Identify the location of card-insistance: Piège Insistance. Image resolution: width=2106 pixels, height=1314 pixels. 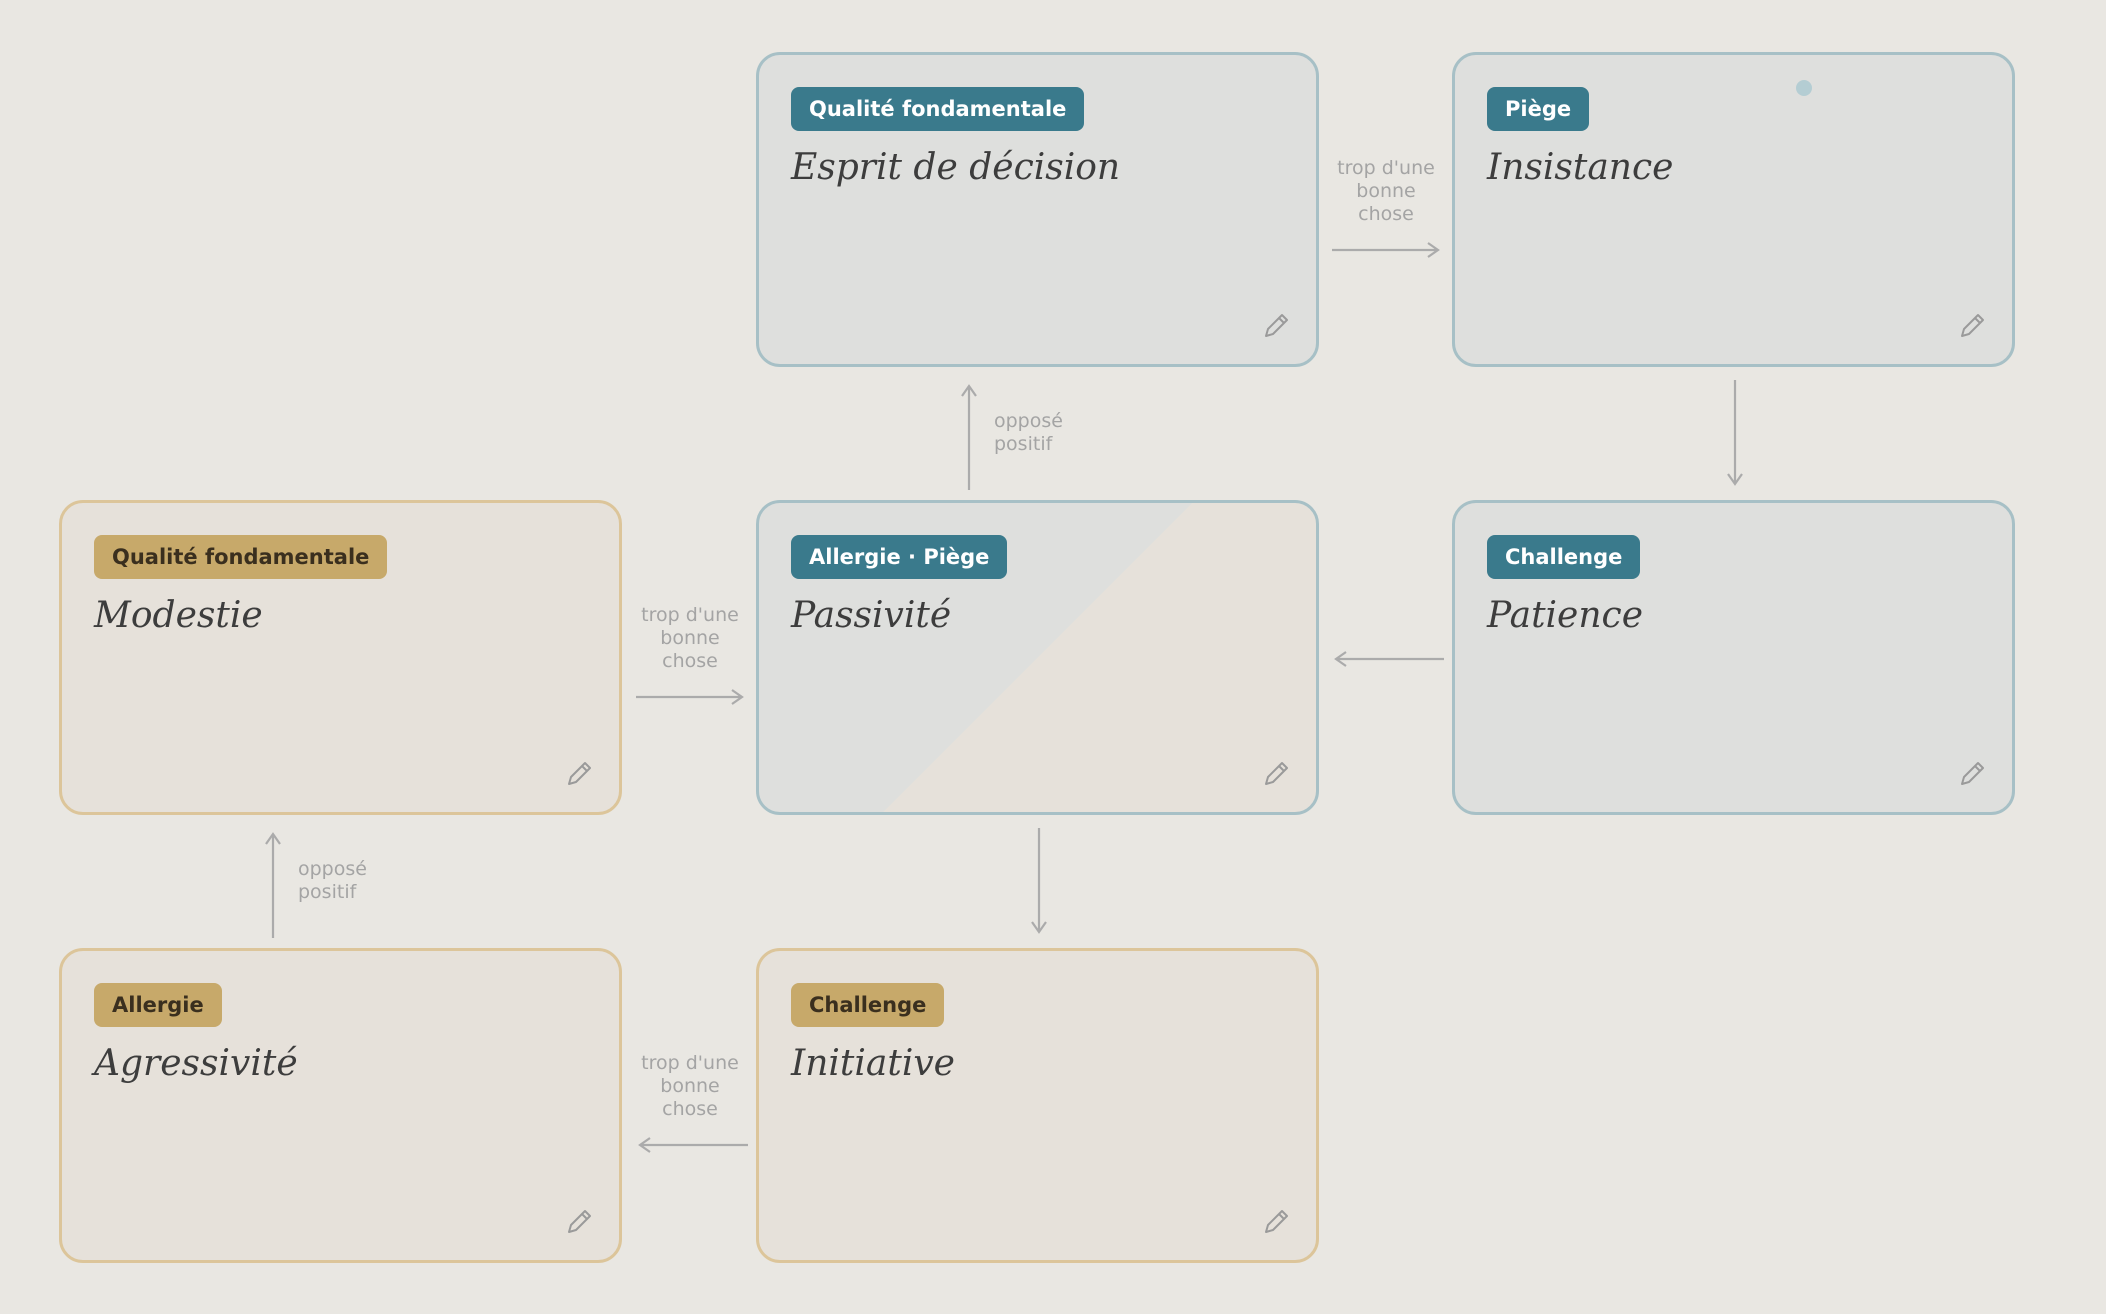
(1733, 209).